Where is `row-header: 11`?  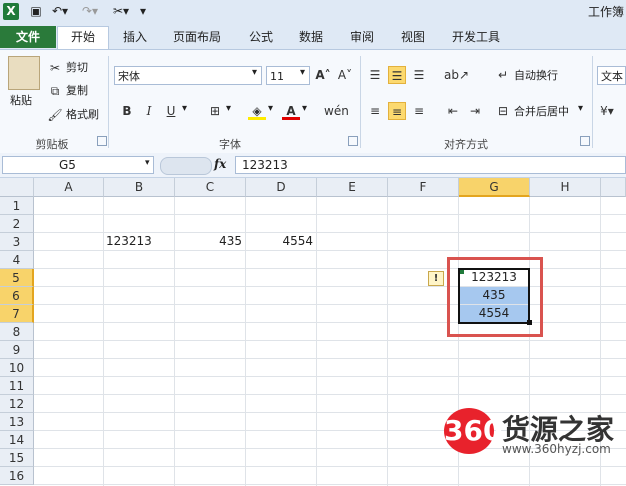
row-header: 11 is located at coordinates (17, 386).